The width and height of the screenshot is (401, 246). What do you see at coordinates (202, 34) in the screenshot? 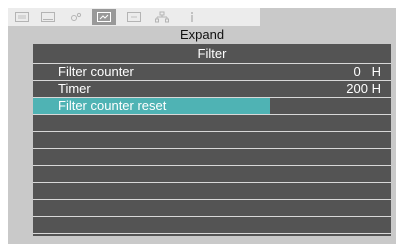
I see `page-title: Expand` at bounding box center [202, 34].